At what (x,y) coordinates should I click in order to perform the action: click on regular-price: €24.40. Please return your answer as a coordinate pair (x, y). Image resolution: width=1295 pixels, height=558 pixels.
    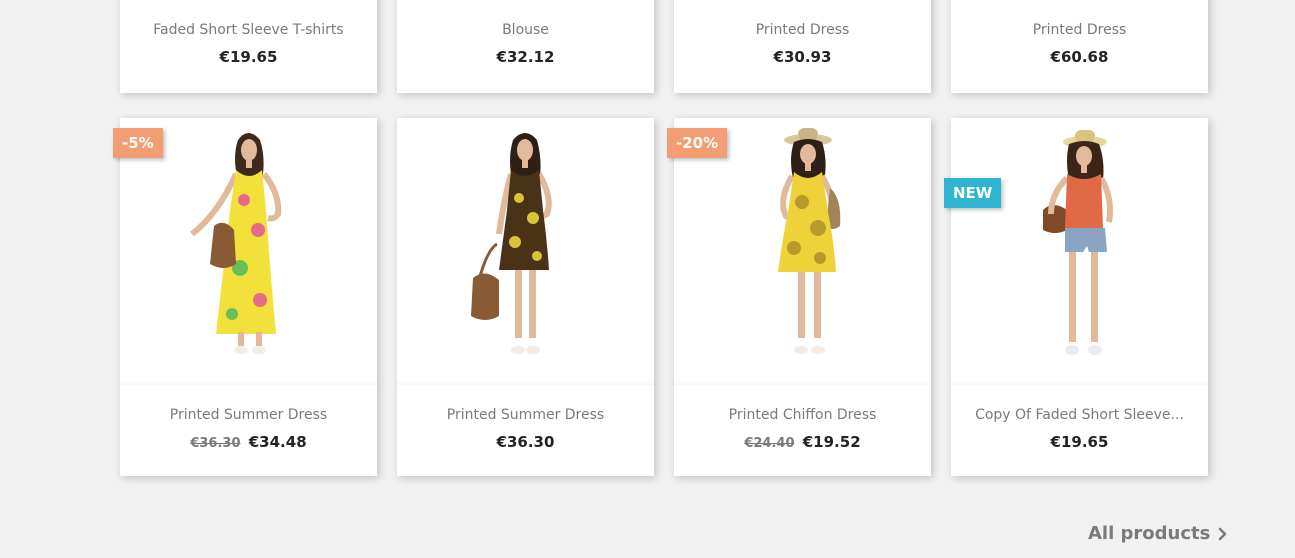
    Looking at the image, I should click on (769, 443).